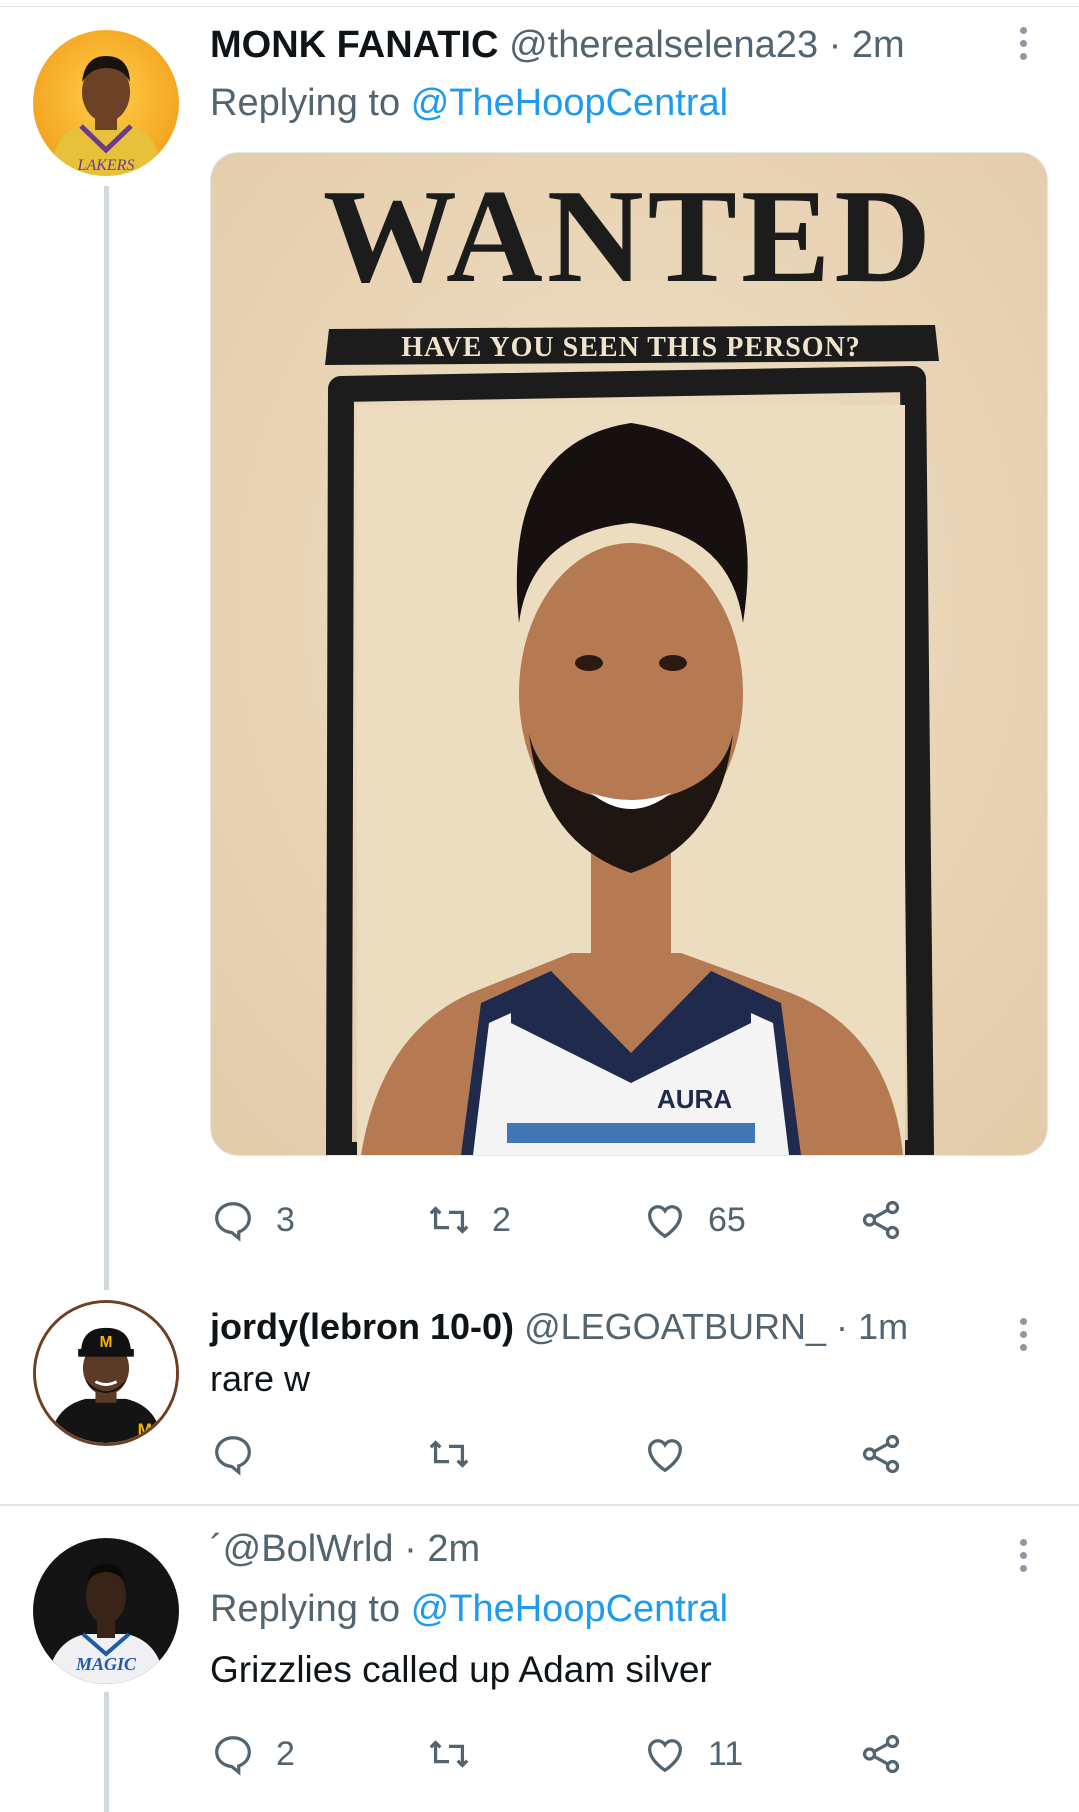 The height and width of the screenshot is (1812, 1079). I want to click on reply-button, so click(243, 1454).